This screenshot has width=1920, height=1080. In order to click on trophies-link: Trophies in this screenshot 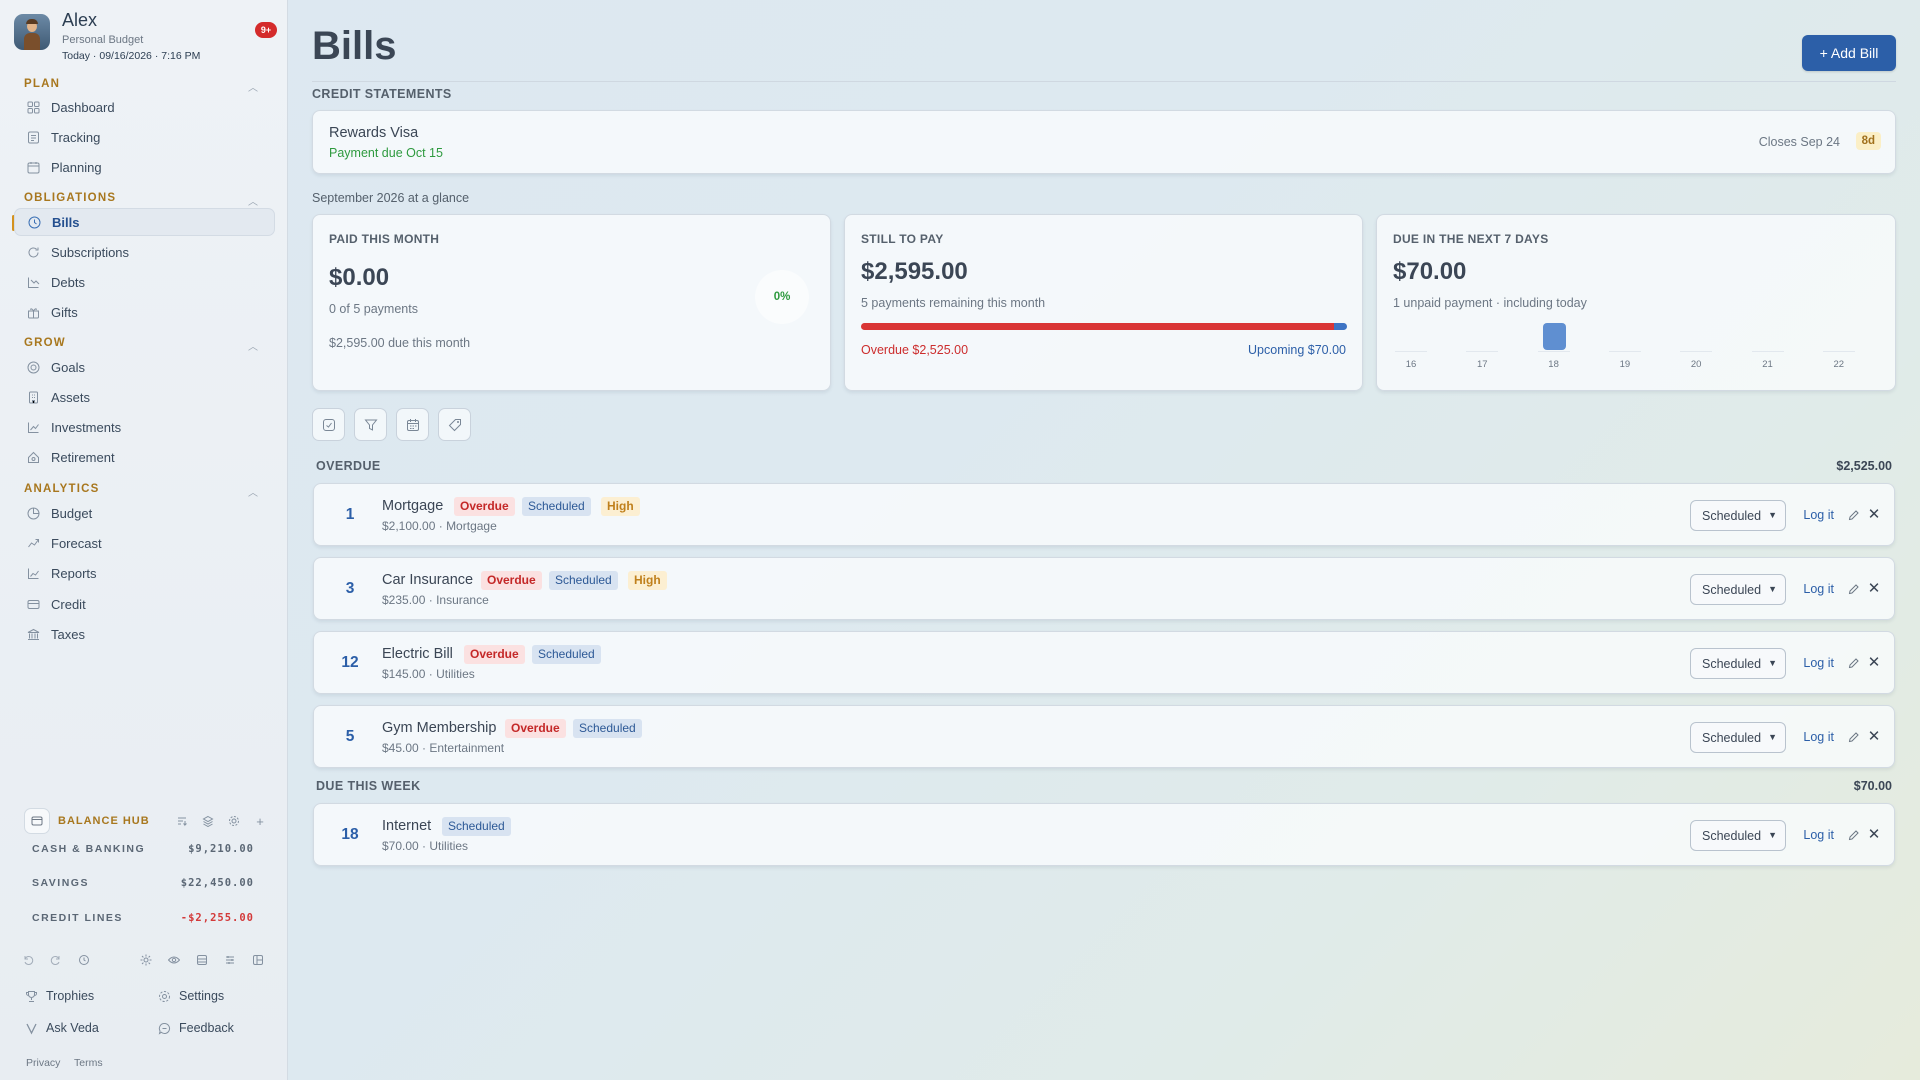, I will do `click(59, 996)`.